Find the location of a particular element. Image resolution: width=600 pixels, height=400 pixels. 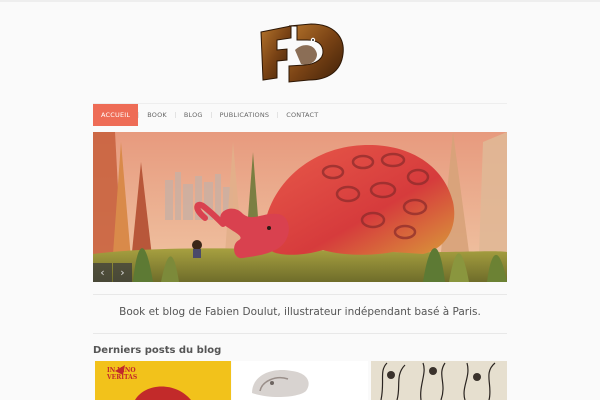

chevron-right-icon: › is located at coordinates (122, 272).